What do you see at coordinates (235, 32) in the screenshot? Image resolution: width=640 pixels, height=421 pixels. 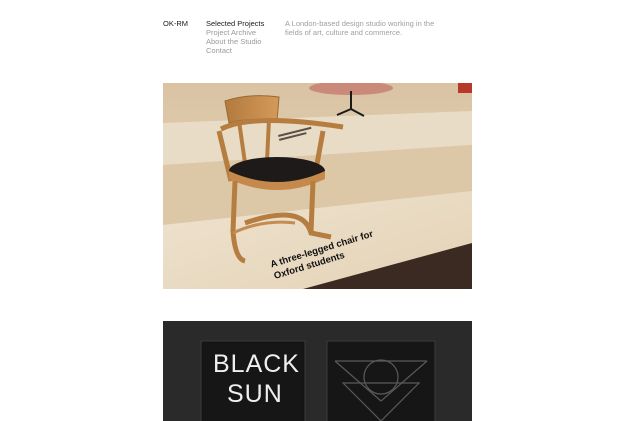 I see `nav-item-project-archive: Project Archive` at bounding box center [235, 32].